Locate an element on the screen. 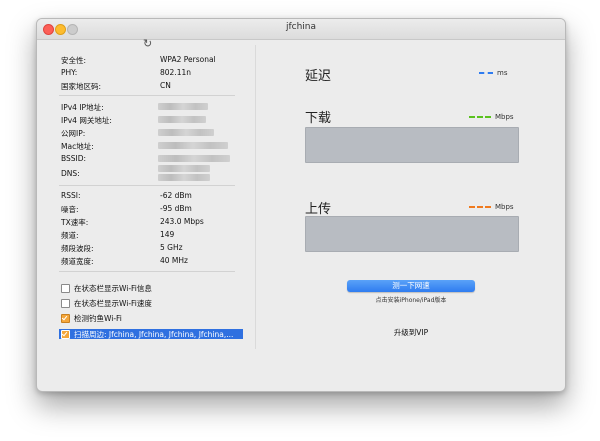 The height and width of the screenshot is (441, 600). tx-rate-value: 243.0 Mbps is located at coordinates (182, 221).